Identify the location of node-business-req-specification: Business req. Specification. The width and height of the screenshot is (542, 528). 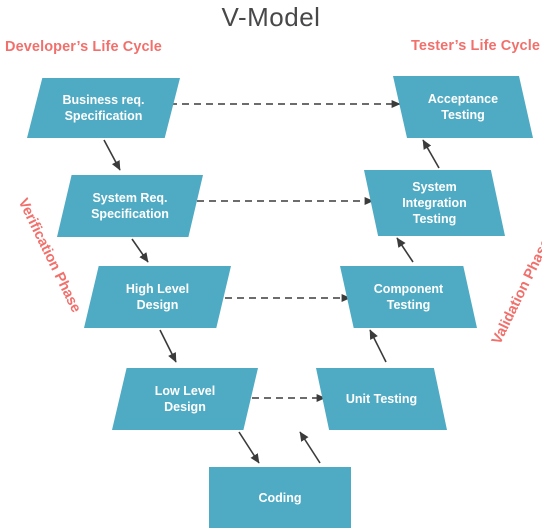
(103, 108).